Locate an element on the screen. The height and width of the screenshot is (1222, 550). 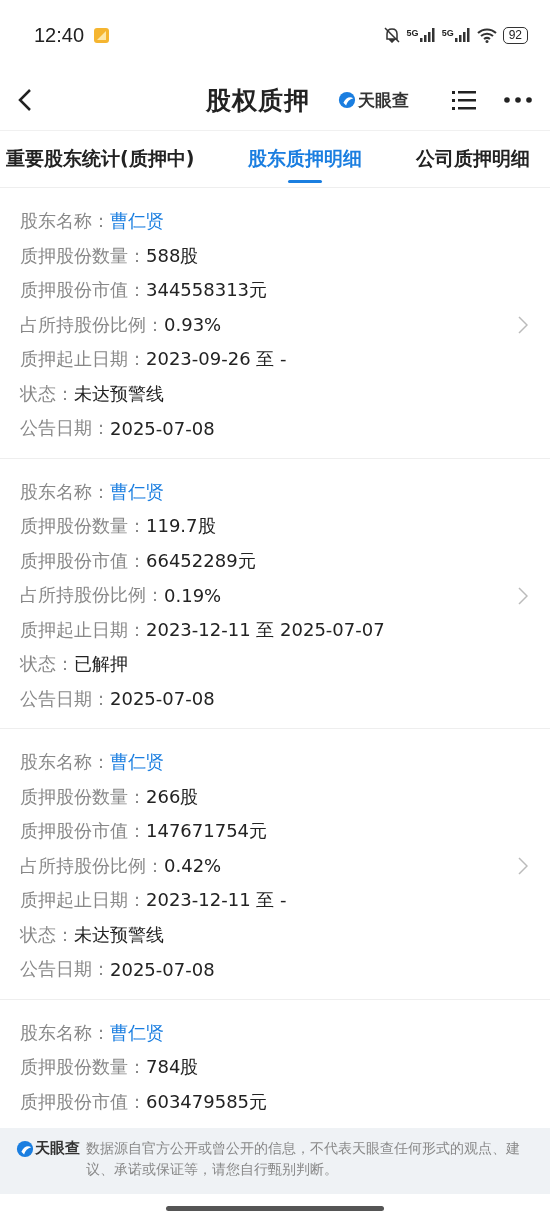
battery-level: 92 is located at coordinates (515, 35).